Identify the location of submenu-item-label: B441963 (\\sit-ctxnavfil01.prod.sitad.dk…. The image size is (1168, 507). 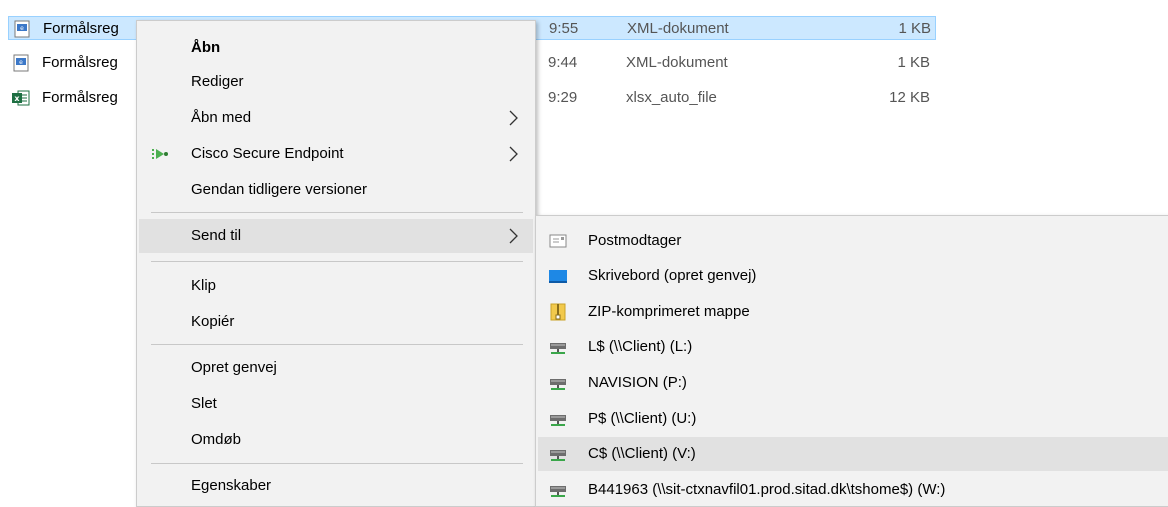
(767, 489).